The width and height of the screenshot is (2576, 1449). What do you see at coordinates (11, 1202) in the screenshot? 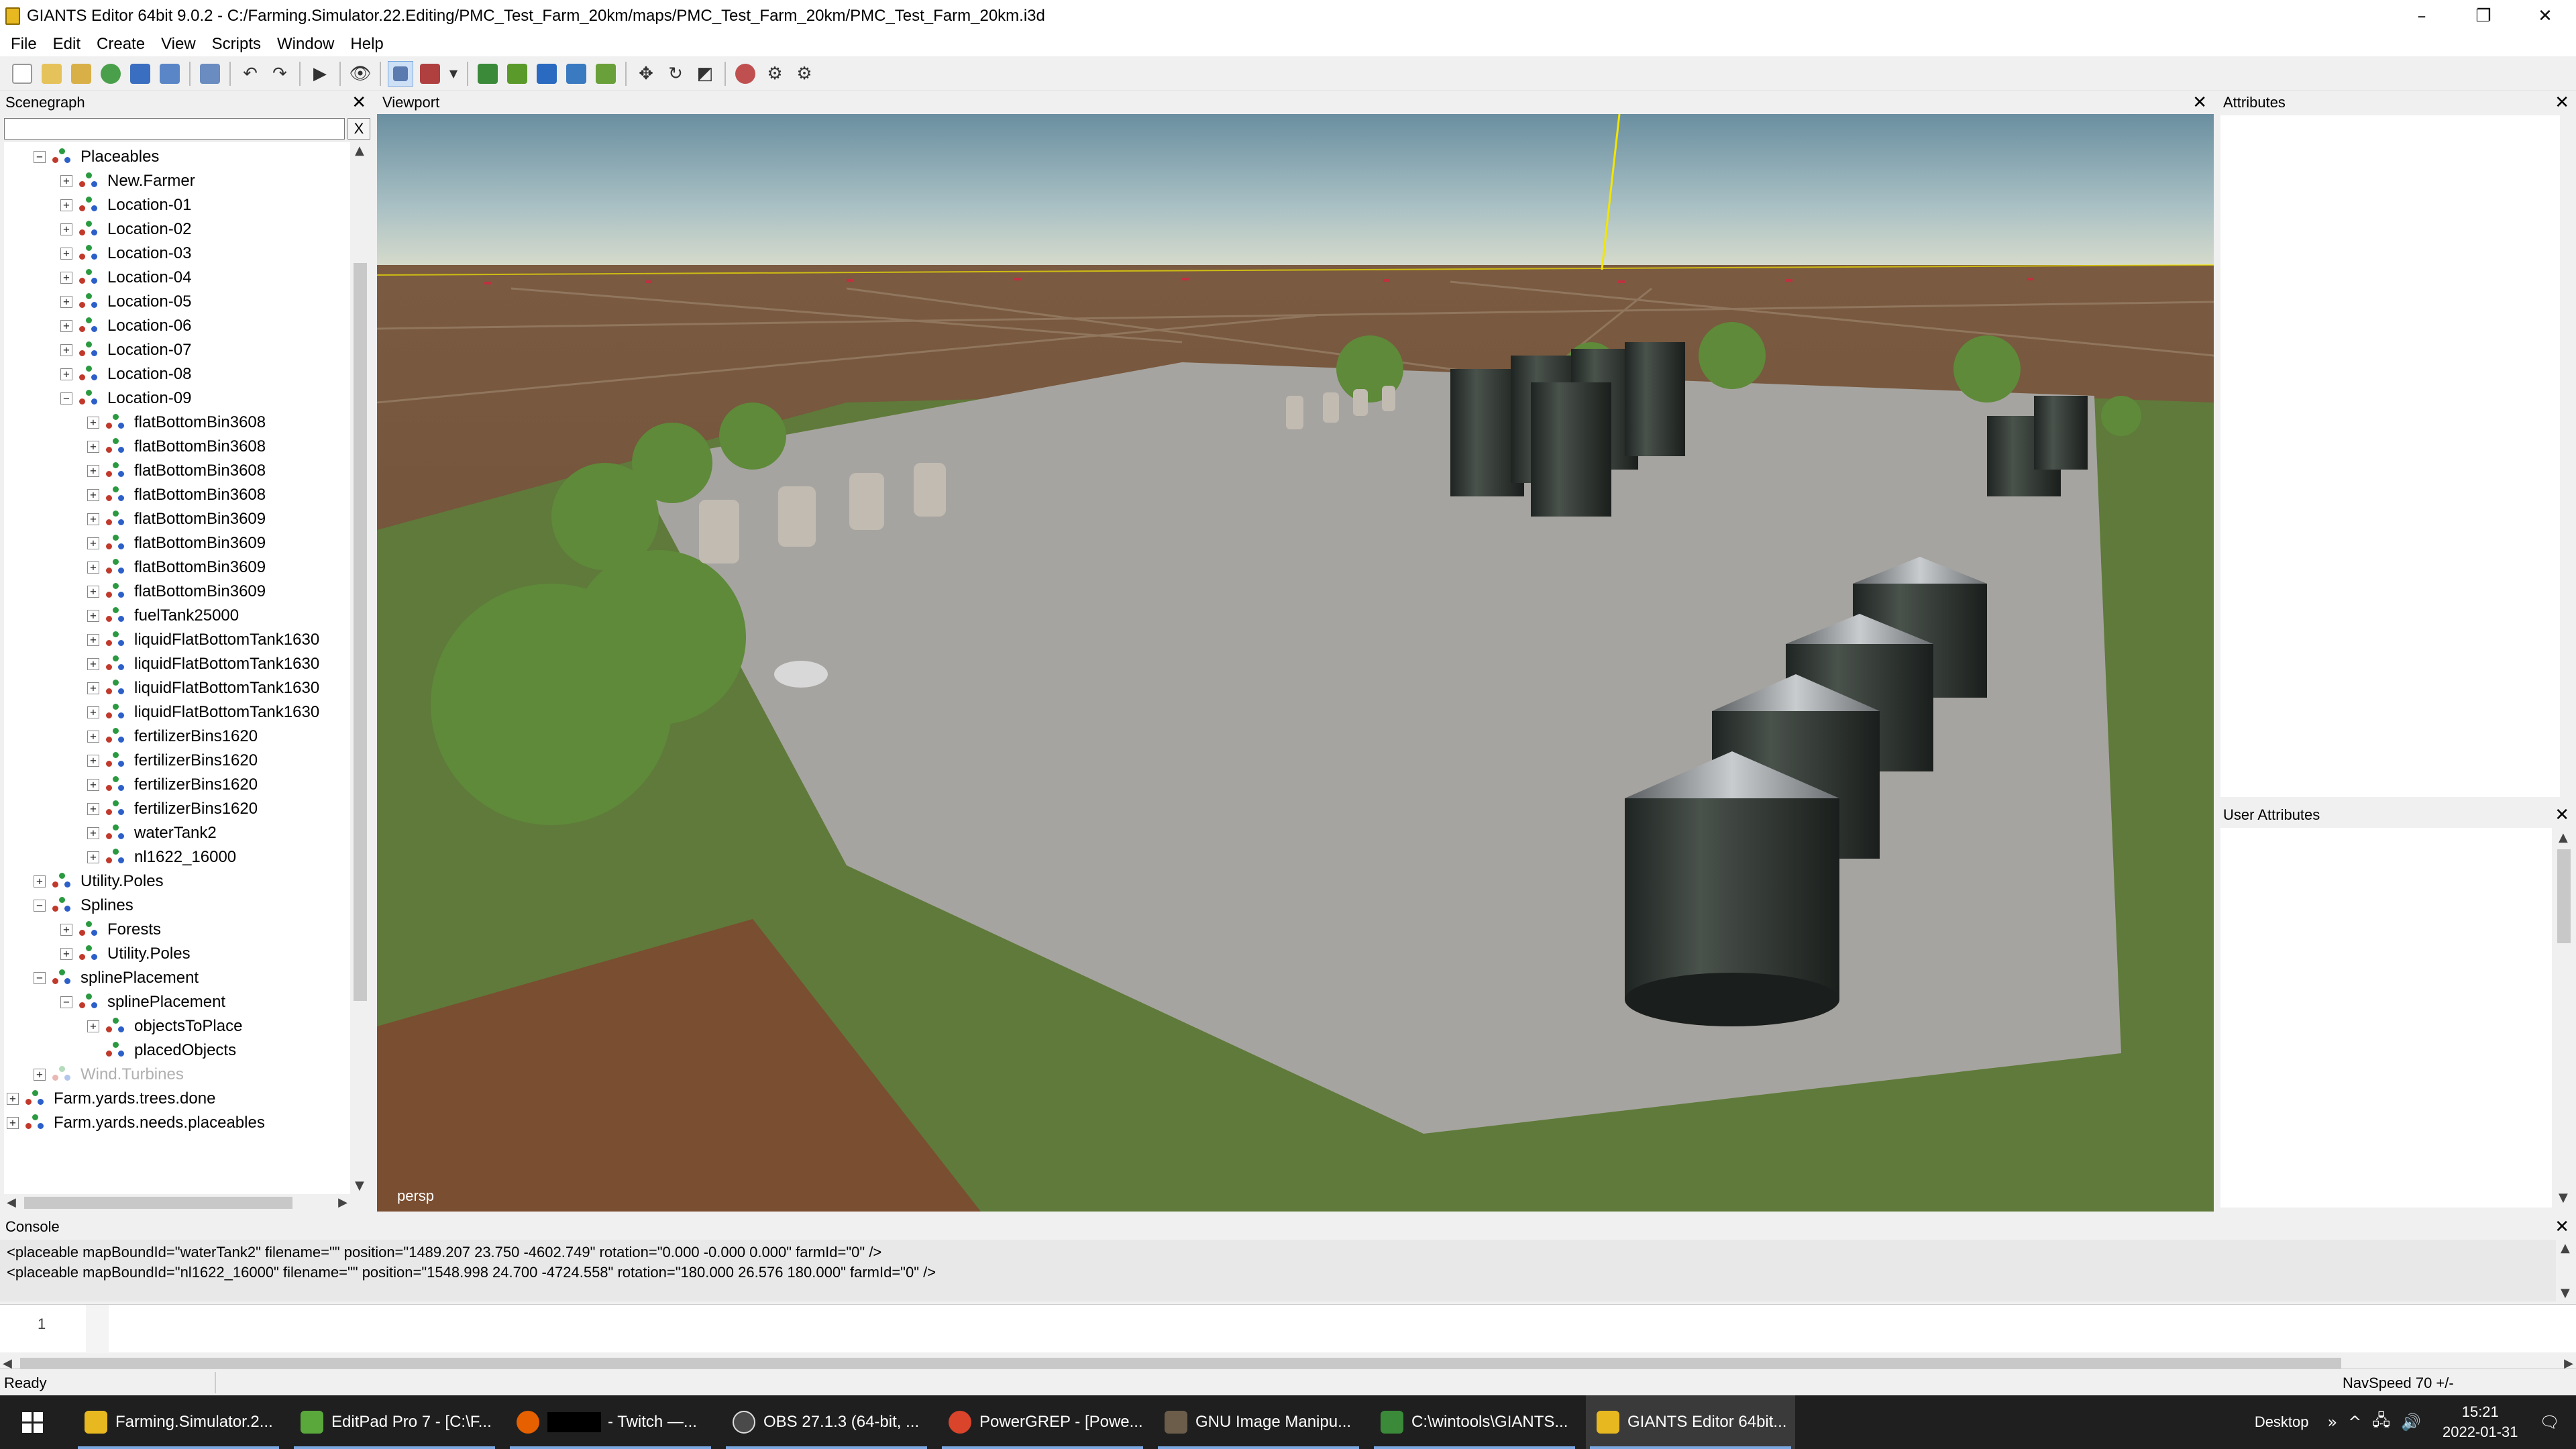
I see `scroll-left-arrow-icon: ◀` at bounding box center [11, 1202].